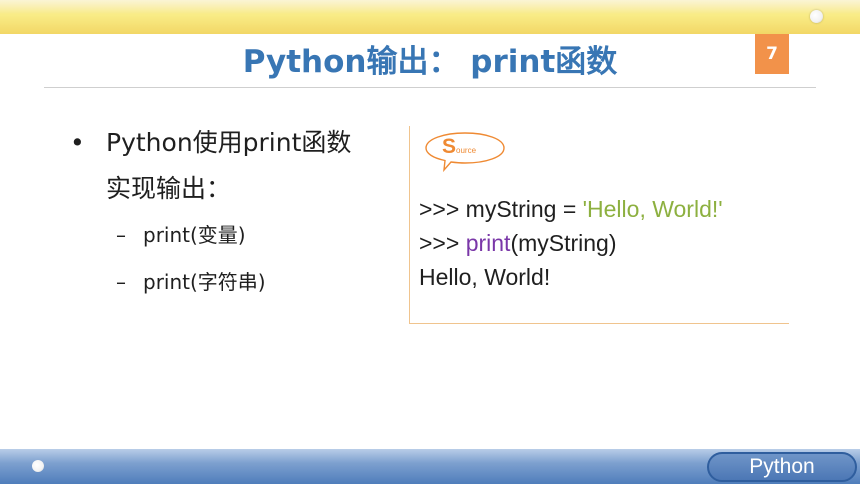 The image size is (860, 484). Describe the element at coordinates (772, 54) in the screenshot. I see `page-number-badge: 7` at that location.